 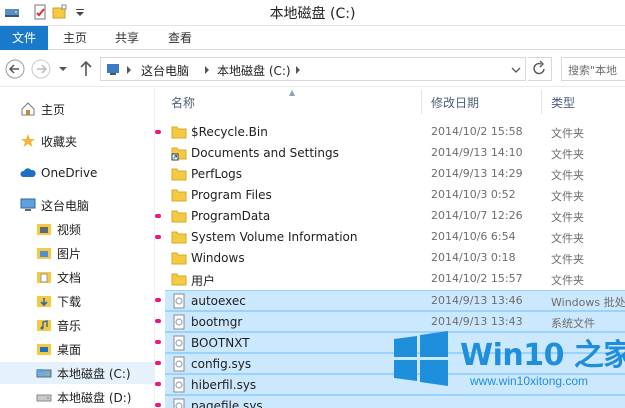 I want to click on file-name: Program Files, so click(x=231, y=195).